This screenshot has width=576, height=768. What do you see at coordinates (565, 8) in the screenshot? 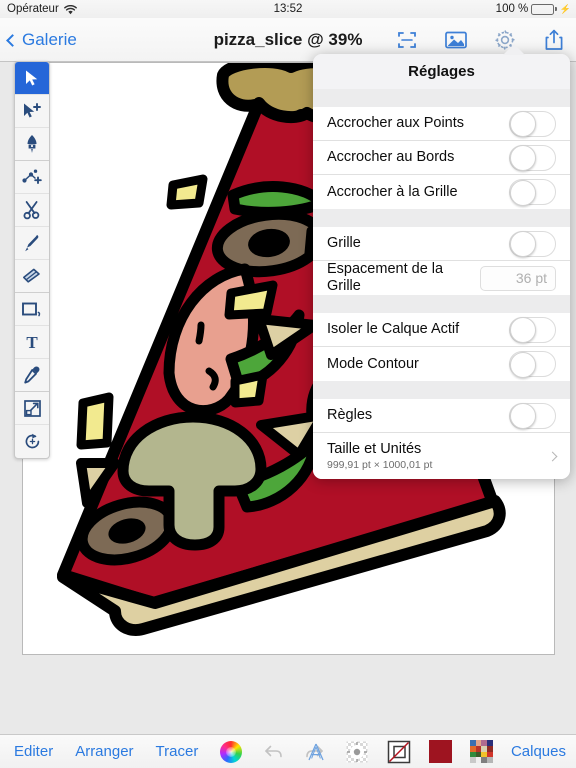
I see `bolt-icon: ⚡` at bounding box center [565, 8].